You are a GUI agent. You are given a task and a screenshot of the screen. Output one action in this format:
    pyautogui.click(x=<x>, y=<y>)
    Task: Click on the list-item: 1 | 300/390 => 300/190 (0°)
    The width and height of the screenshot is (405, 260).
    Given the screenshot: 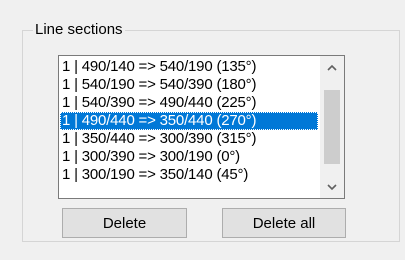 What is the action you would take?
    pyautogui.click(x=189, y=157)
    